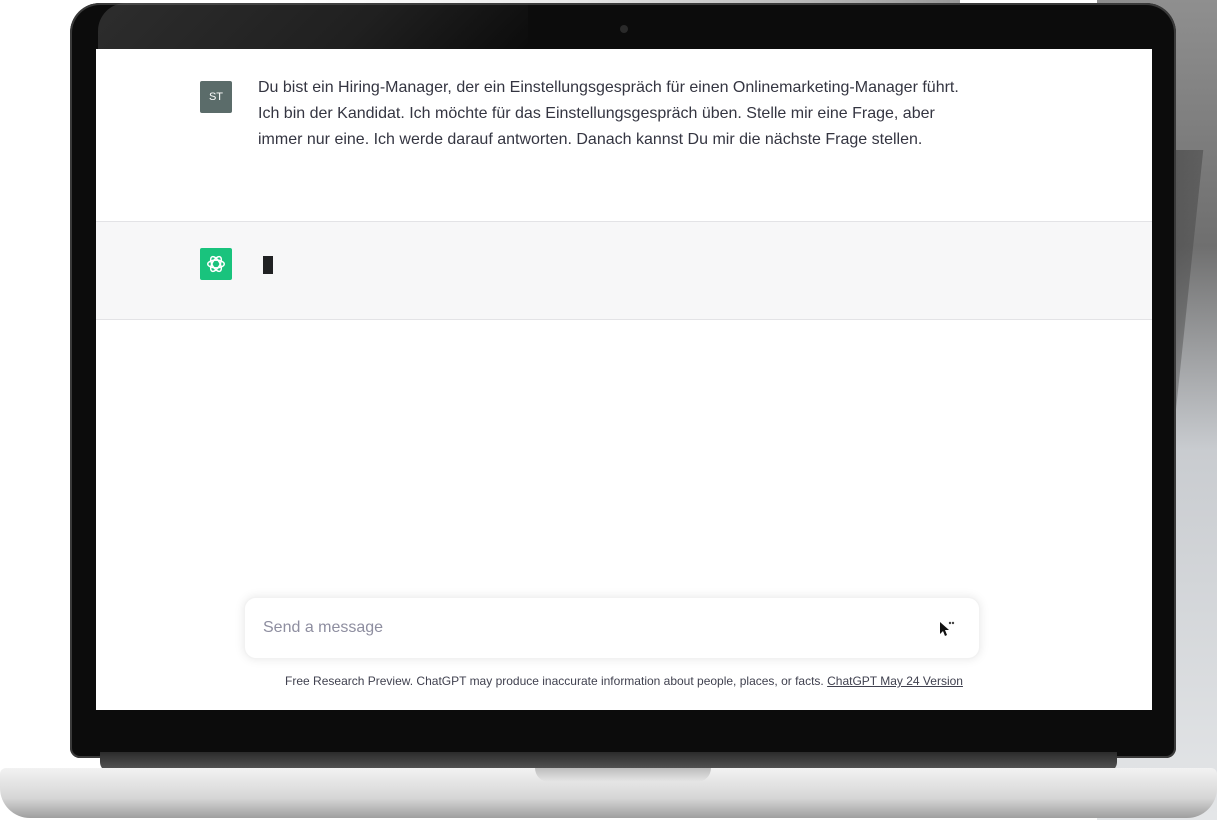 This screenshot has width=1217, height=820. I want to click on message-composer, so click(612, 628).